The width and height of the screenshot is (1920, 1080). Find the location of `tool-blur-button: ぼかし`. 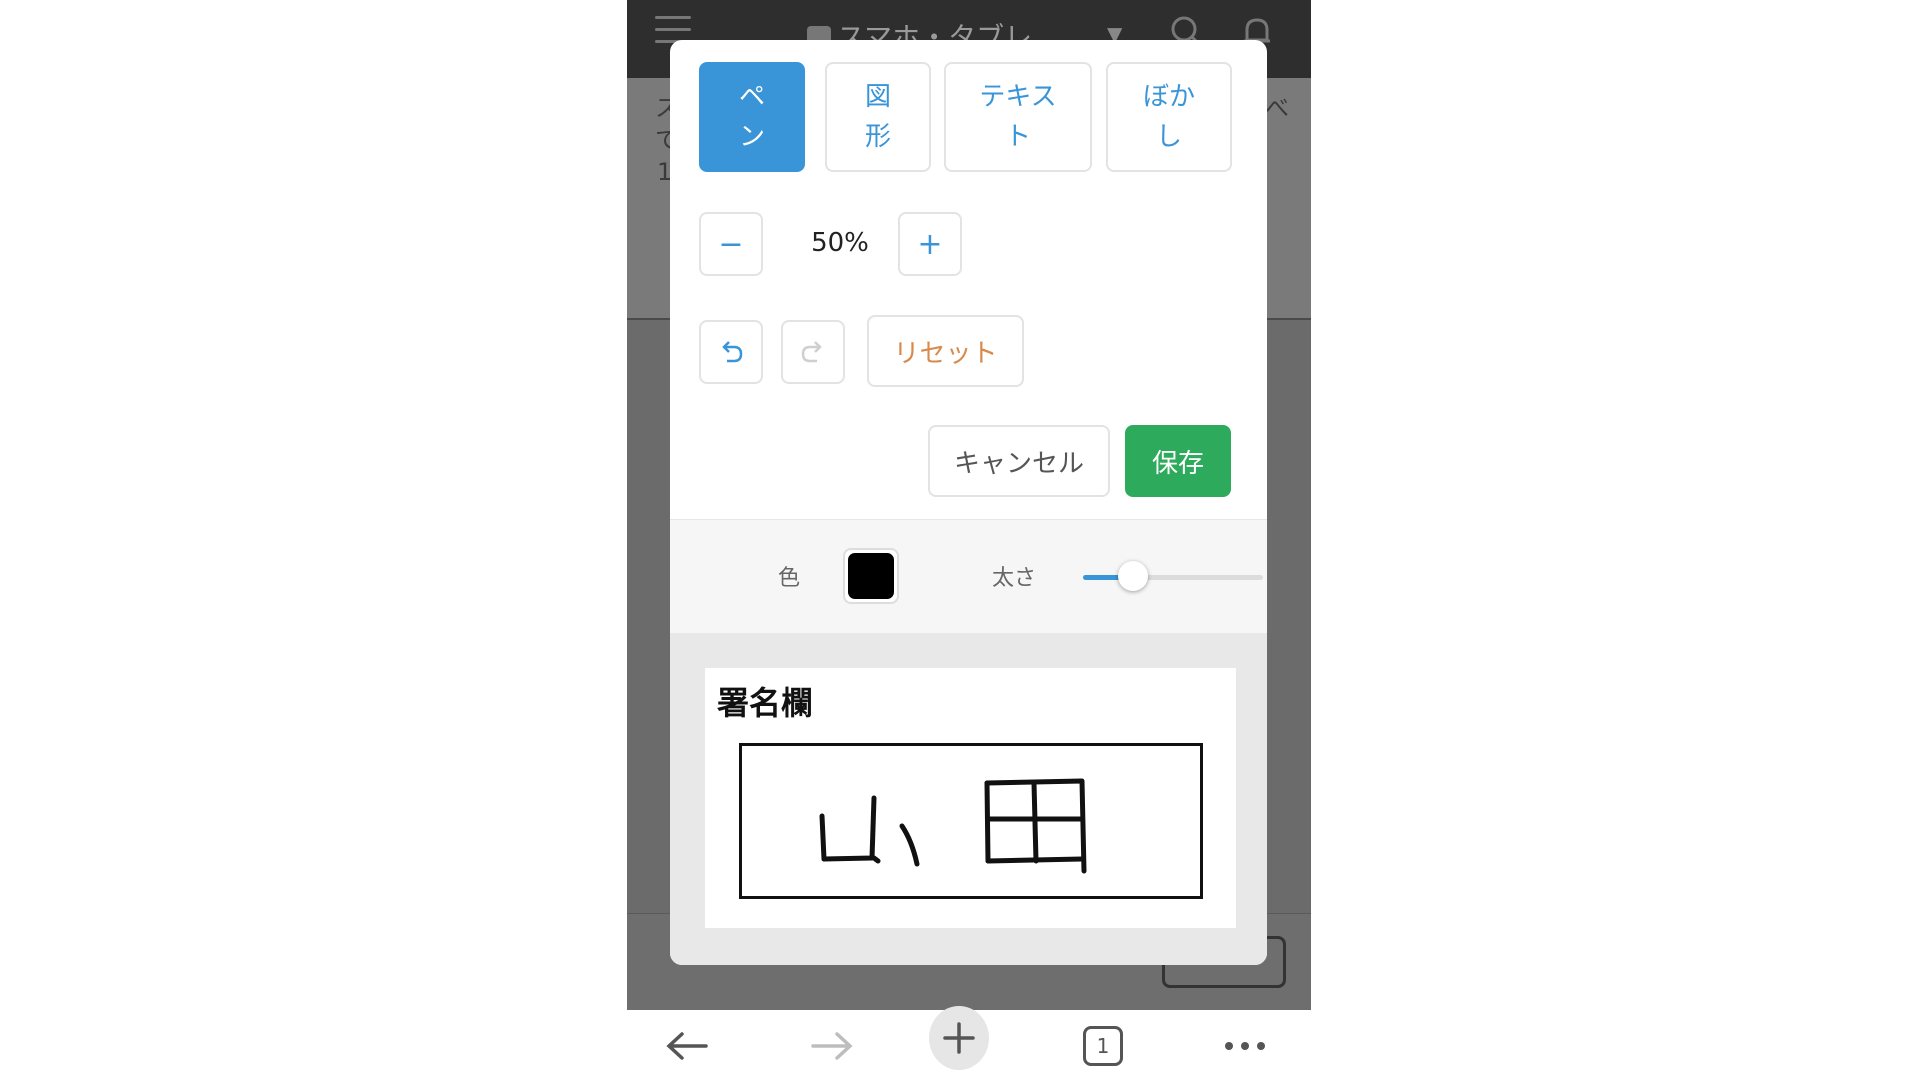

tool-blur-button: ぼかし is located at coordinates (1169, 117).